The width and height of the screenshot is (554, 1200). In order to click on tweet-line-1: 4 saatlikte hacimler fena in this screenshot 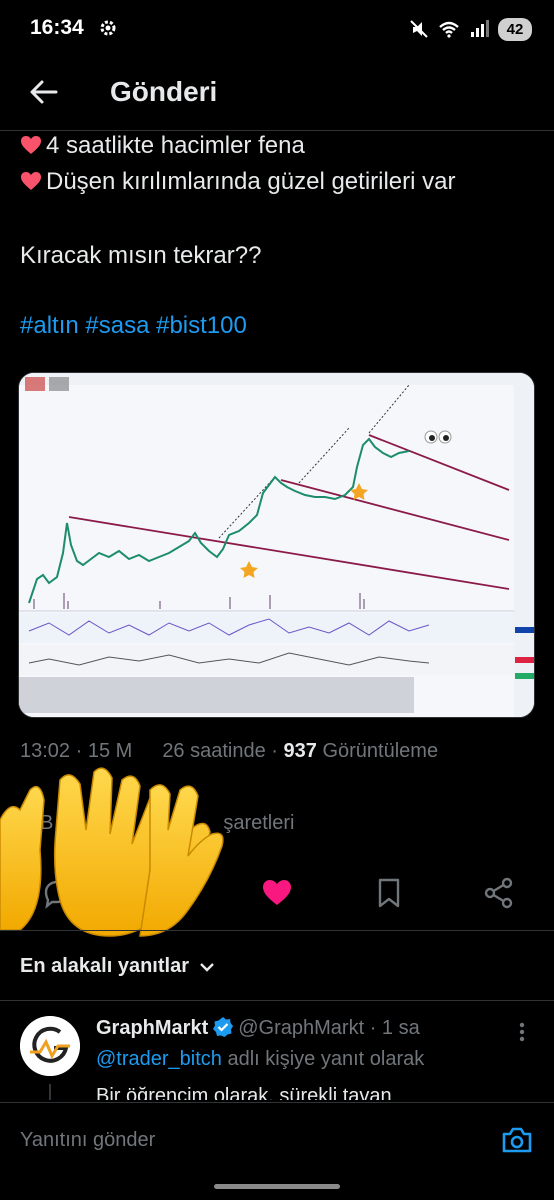, I will do `click(162, 146)`.